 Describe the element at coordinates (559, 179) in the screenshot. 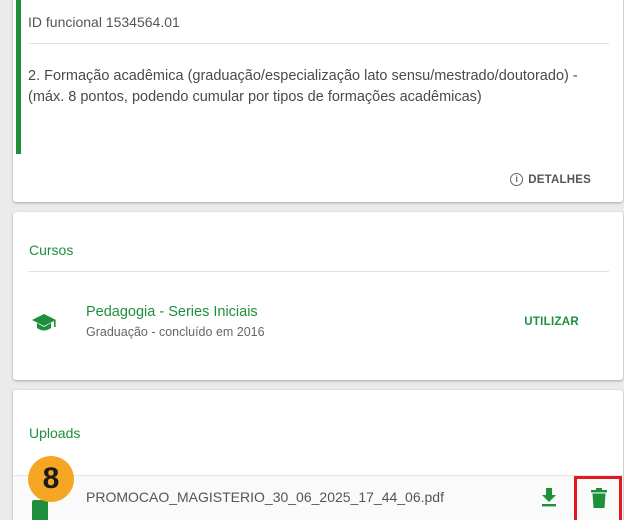

I see `details-label: DETALHES` at that location.